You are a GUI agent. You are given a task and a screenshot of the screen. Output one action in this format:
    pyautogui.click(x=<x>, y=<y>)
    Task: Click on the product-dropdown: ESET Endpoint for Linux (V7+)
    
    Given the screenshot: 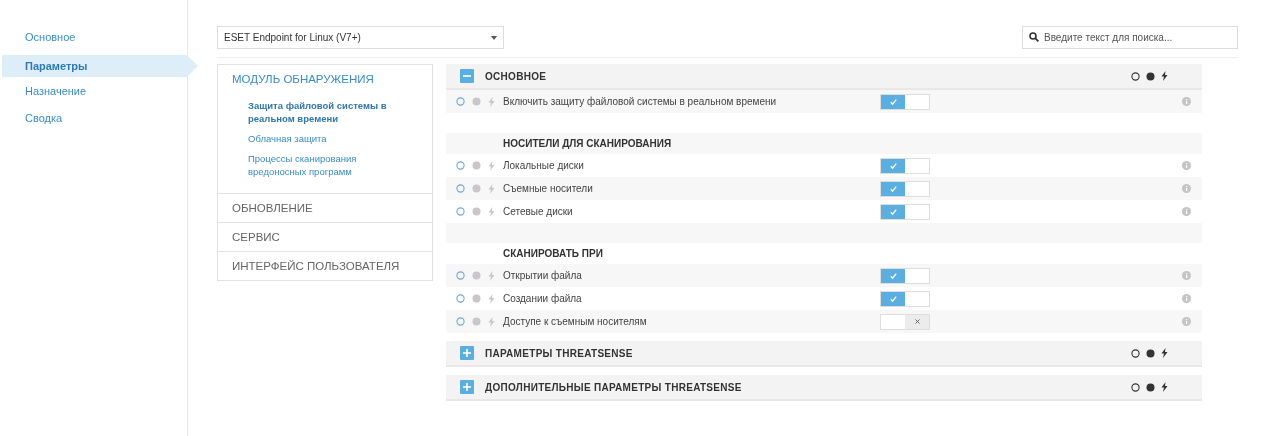 What is the action you would take?
    pyautogui.click(x=360, y=37)
    